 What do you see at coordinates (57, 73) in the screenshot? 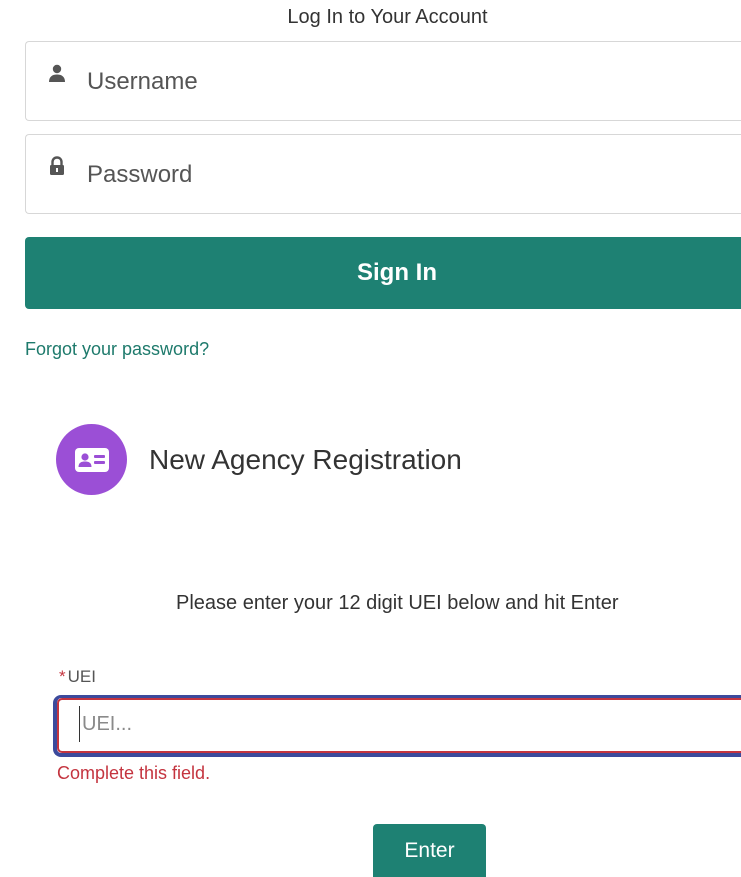
I see `user-icon` at bounding box center [57, 73].